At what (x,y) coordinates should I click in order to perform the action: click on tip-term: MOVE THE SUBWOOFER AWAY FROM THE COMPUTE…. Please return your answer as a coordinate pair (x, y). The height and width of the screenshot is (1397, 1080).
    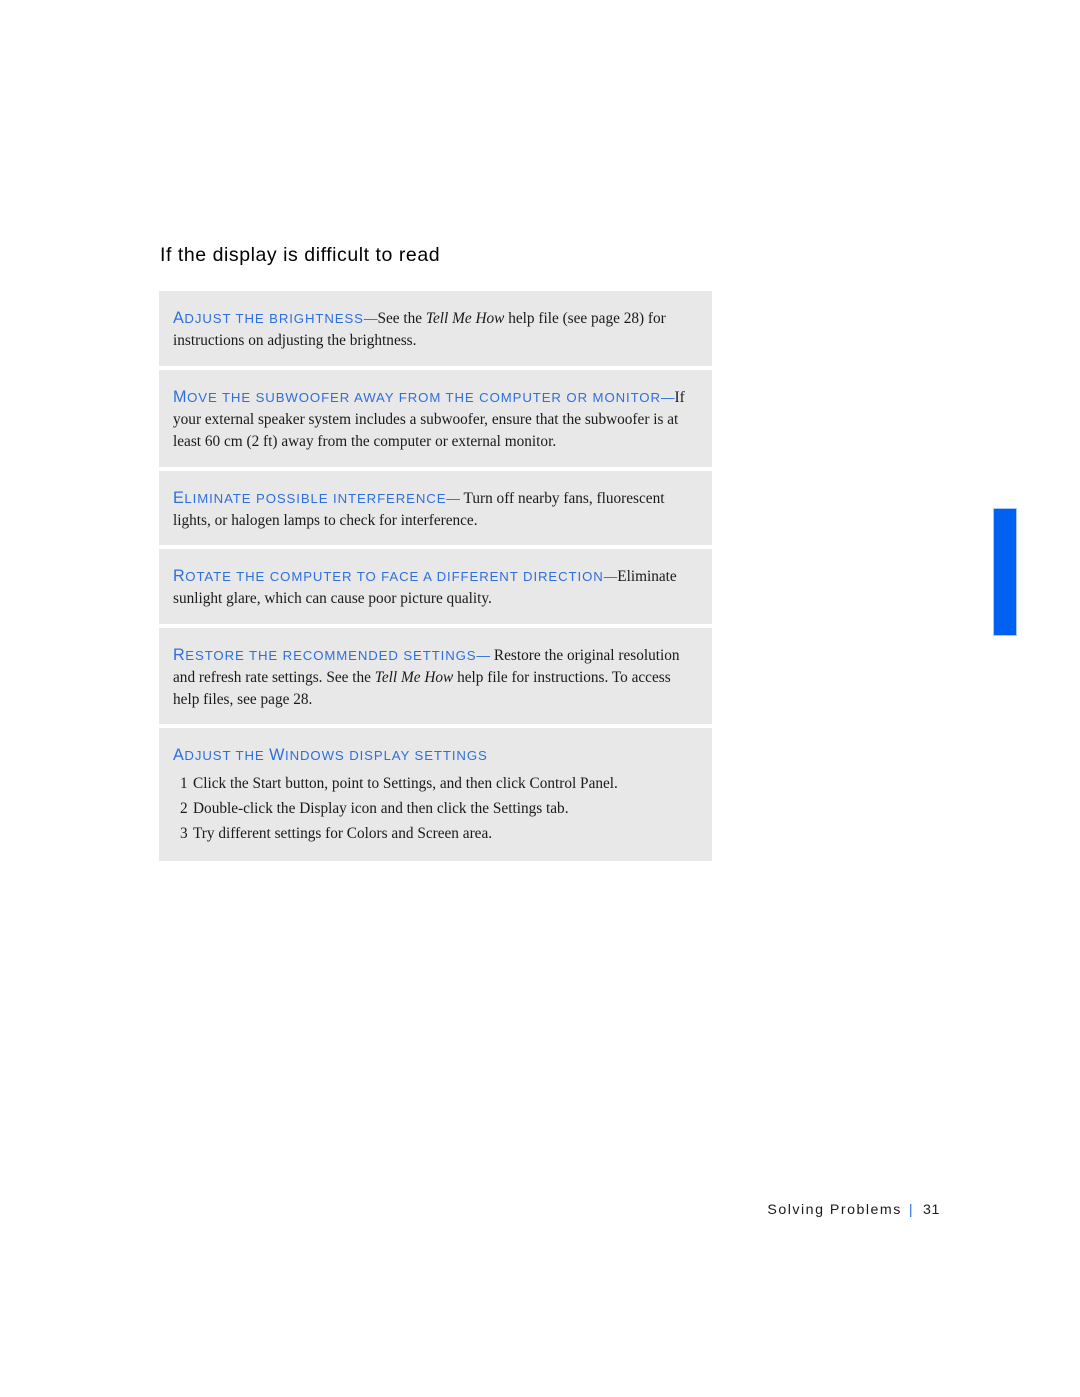
    Looking at the image, I should click on (417, 397).